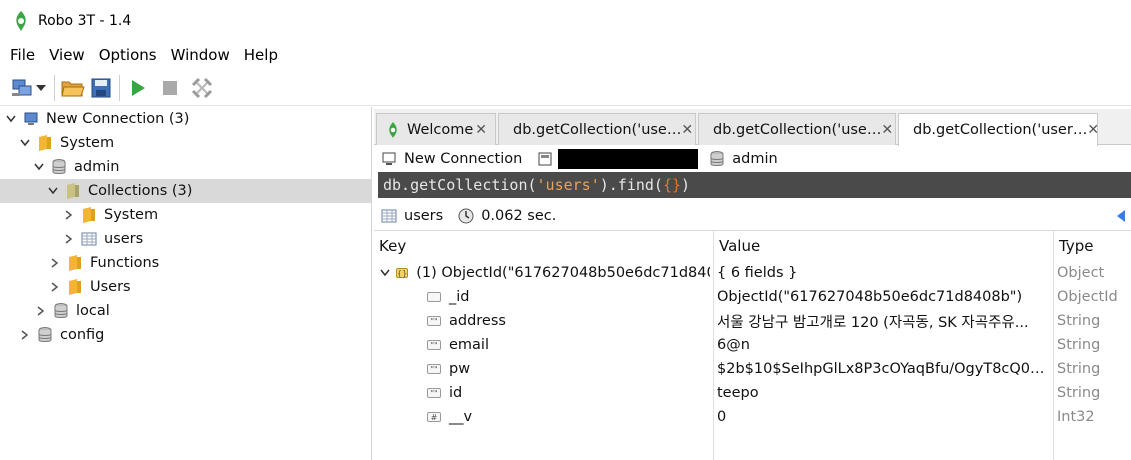  What do you see at coordinates (1076, 417) in the screenshot?
I see `field-type: Int32` at bounding box center [1076, 417].